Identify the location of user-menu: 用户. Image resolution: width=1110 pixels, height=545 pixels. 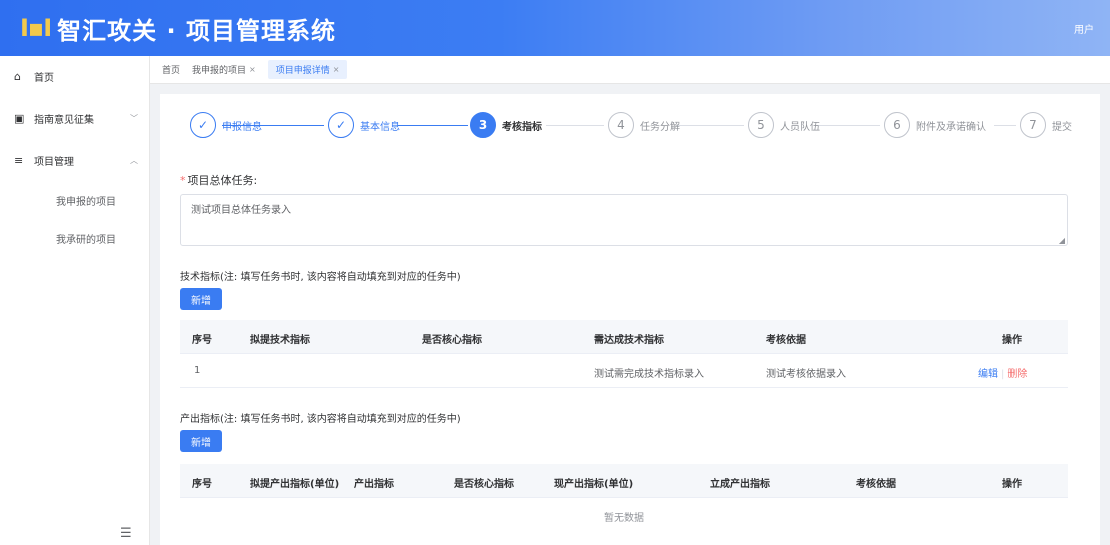
(1084, 28).